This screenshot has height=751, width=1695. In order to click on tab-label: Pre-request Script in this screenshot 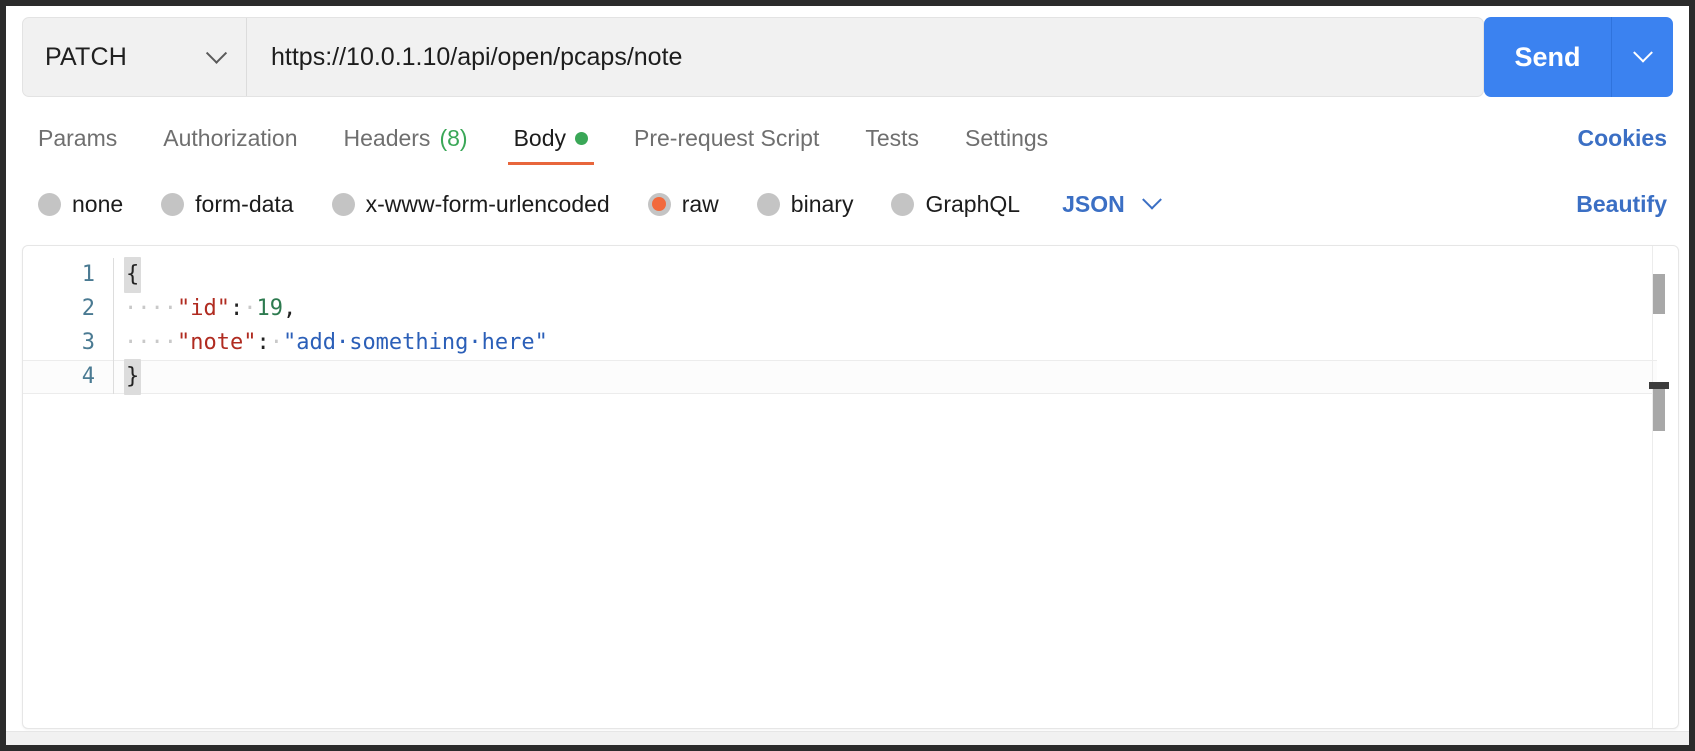, I will do `click(727, 138)`.